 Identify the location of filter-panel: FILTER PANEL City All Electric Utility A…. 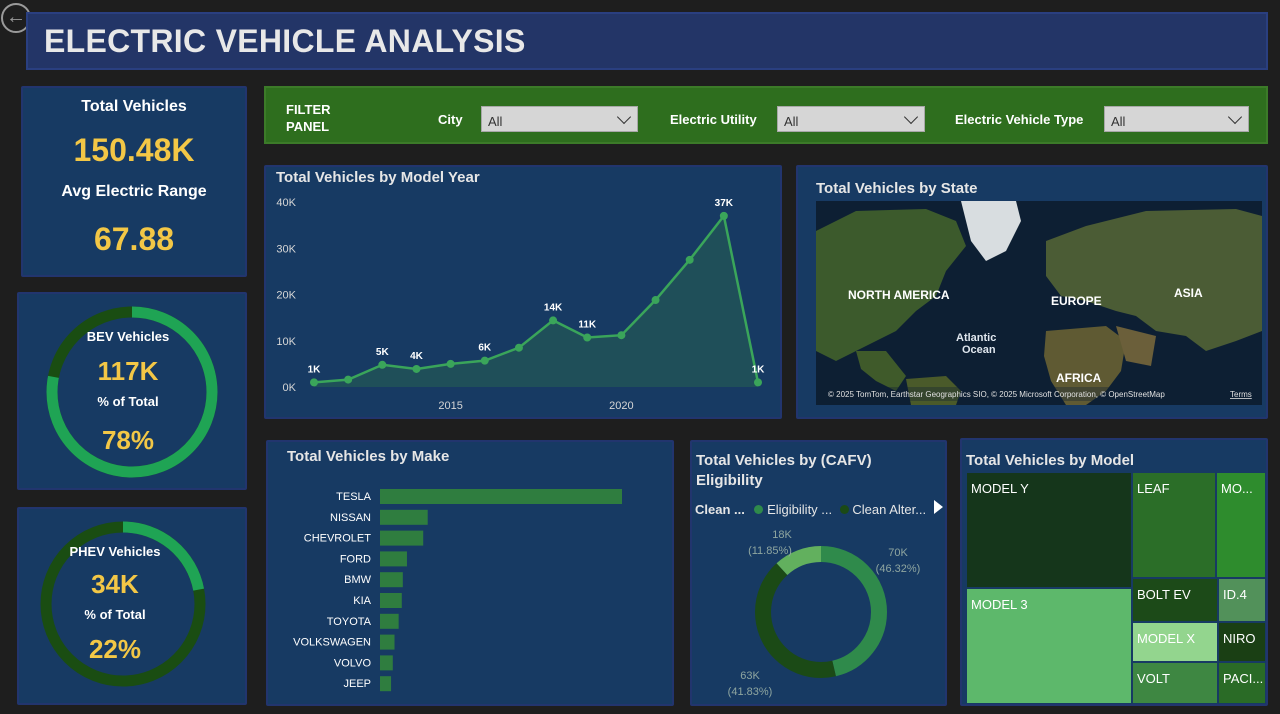
(766, 115).